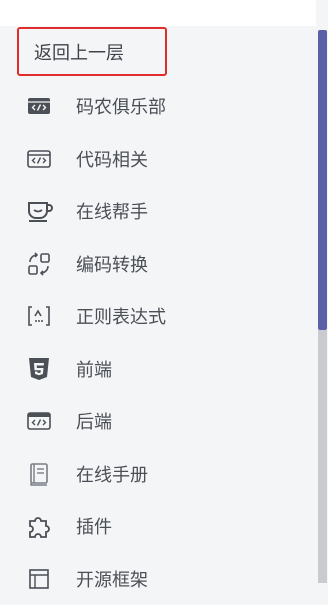  I want to click on html5-icon, so click(39, 369).